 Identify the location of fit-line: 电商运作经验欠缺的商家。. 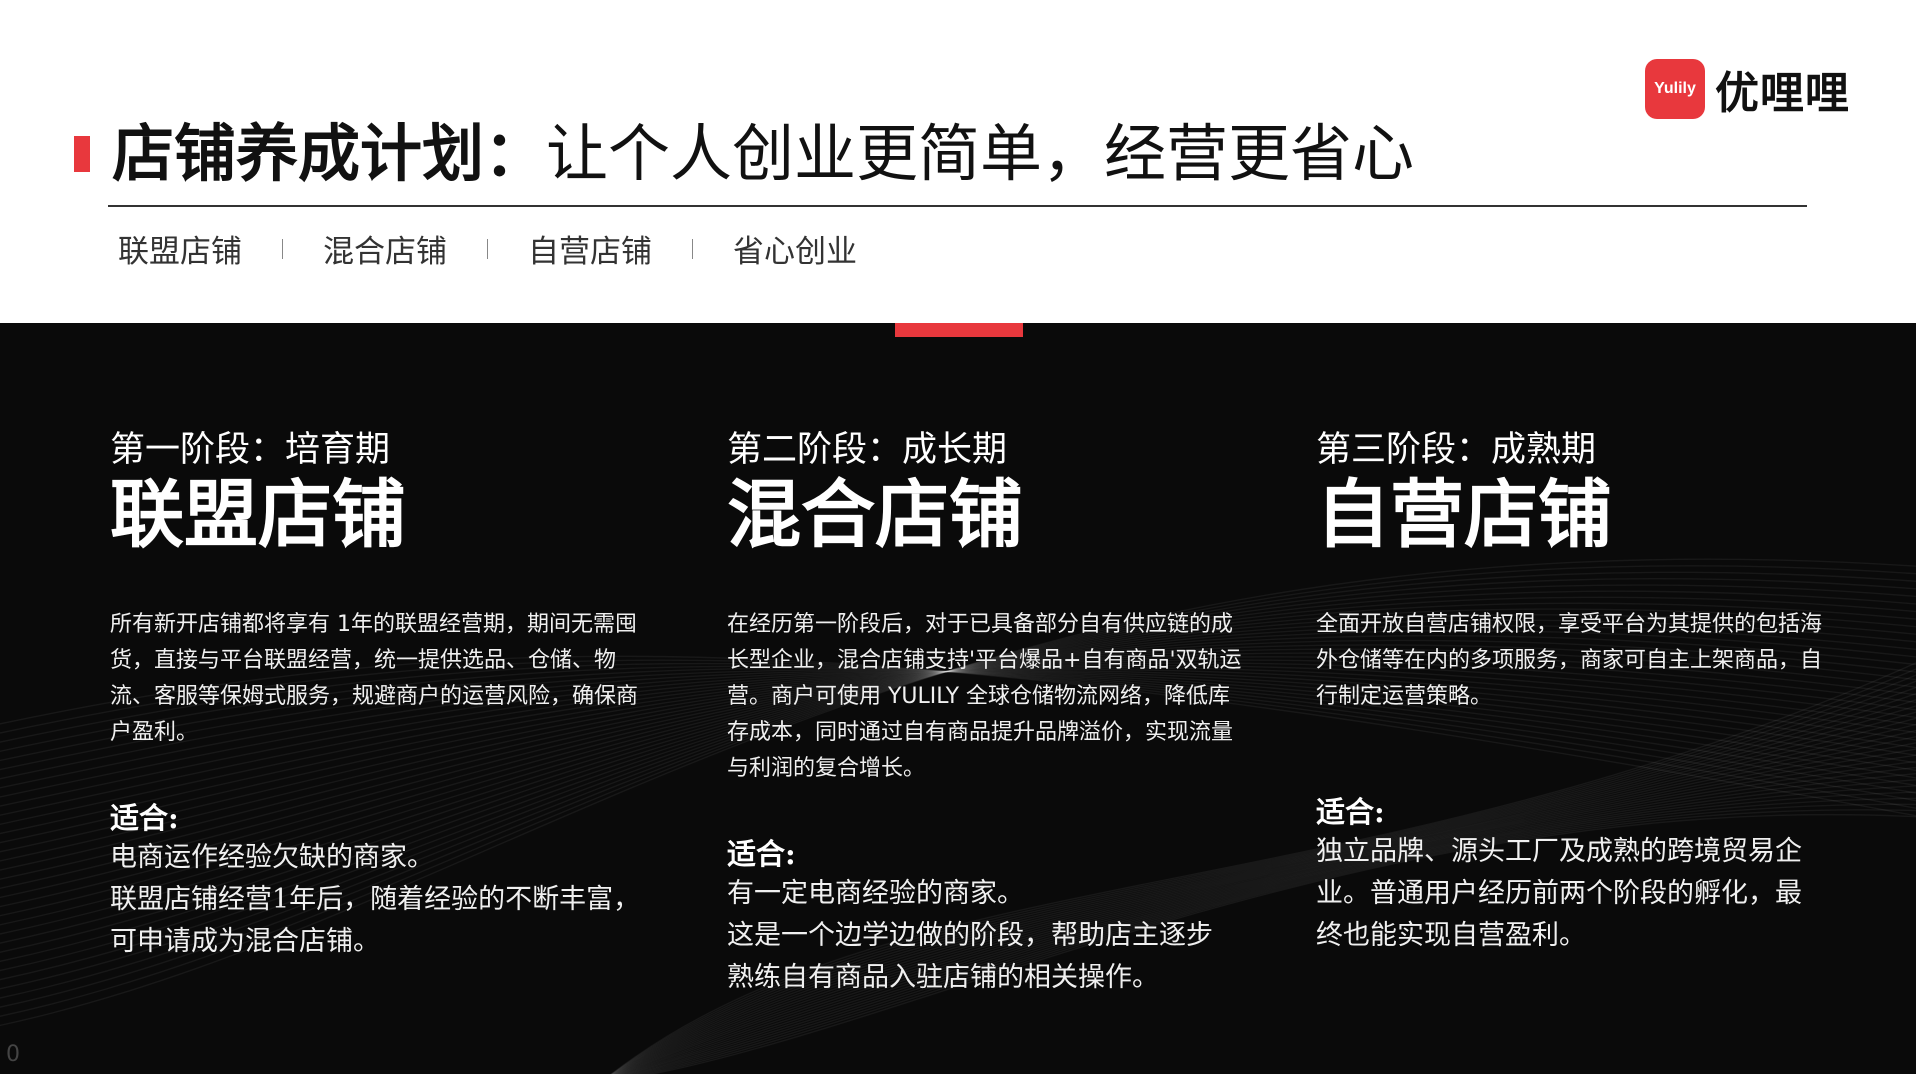
(272, 857).